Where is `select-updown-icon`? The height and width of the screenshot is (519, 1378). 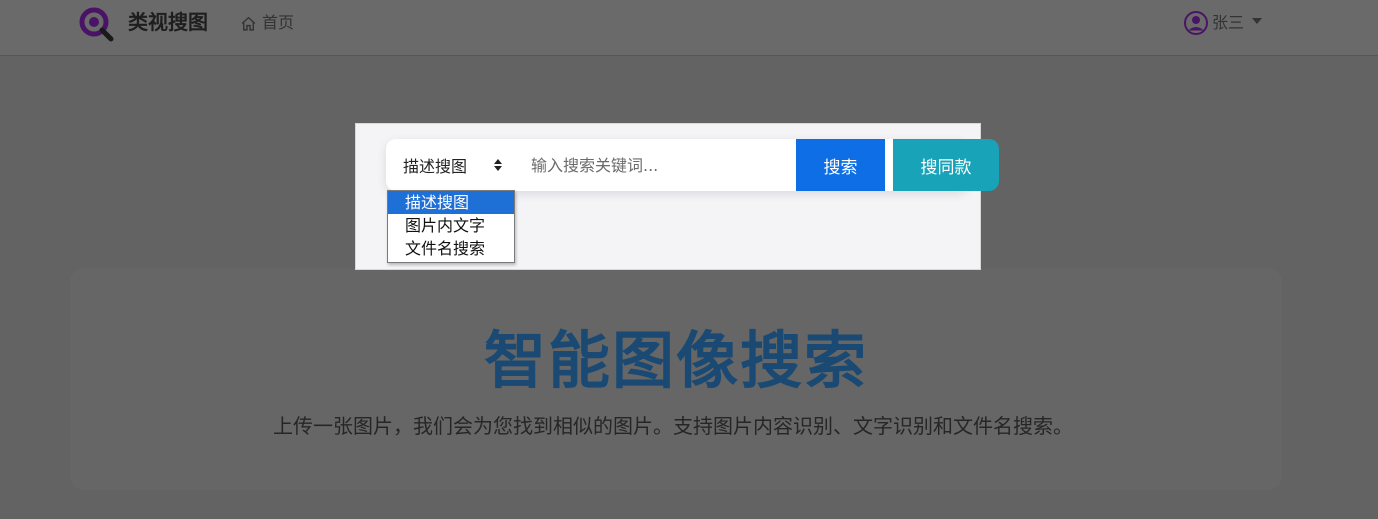 select-updown-icon is located at coordinates (498, 165).